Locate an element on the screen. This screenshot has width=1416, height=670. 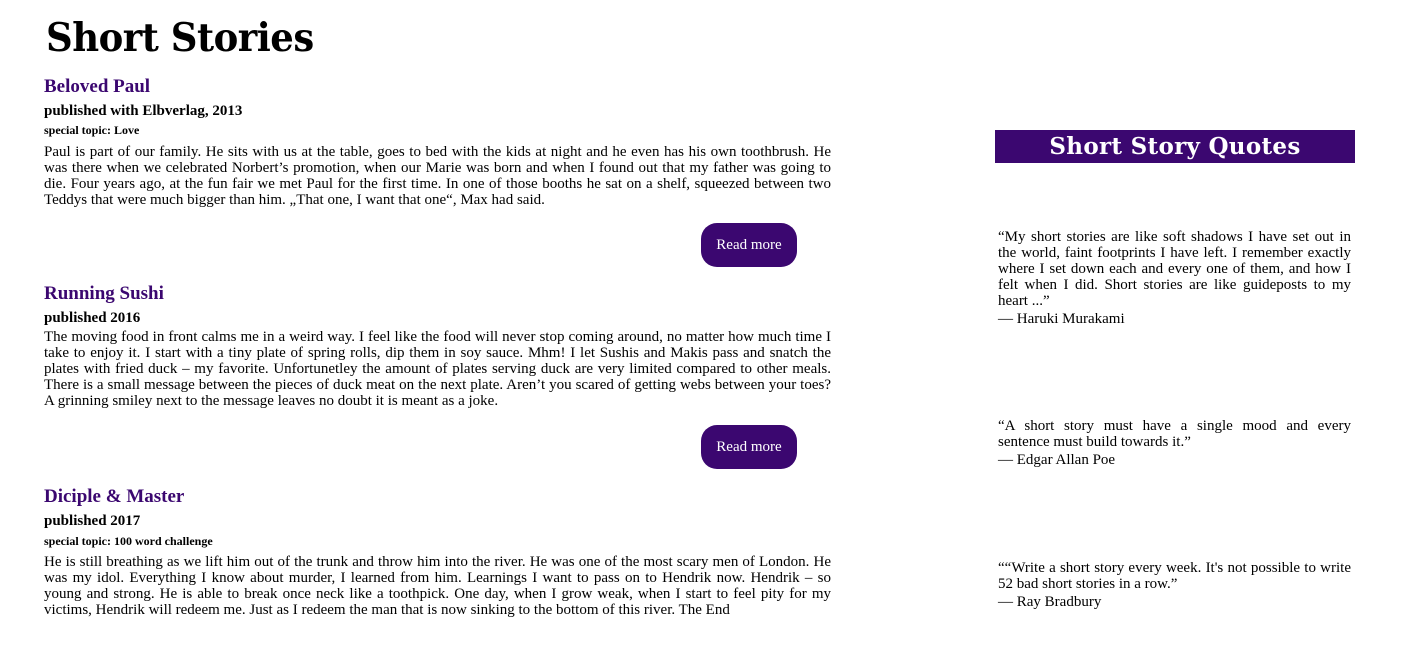
story-title: Running Sushi is located at coordinates (437, 294).